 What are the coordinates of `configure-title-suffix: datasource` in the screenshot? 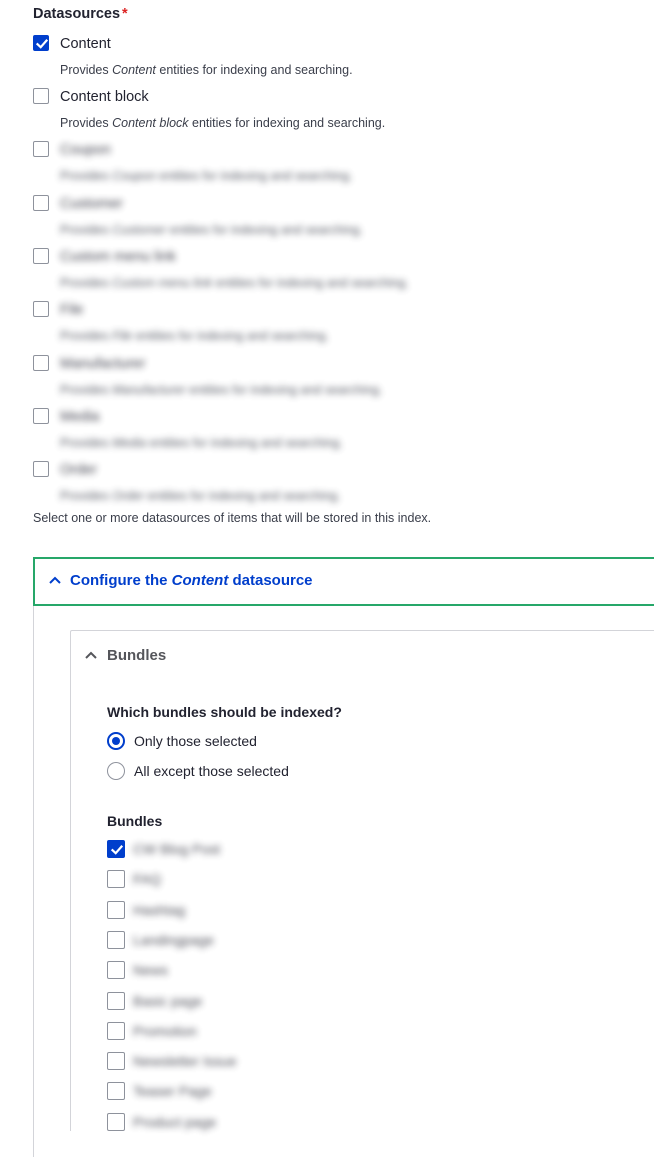 It's located at (270, 580).